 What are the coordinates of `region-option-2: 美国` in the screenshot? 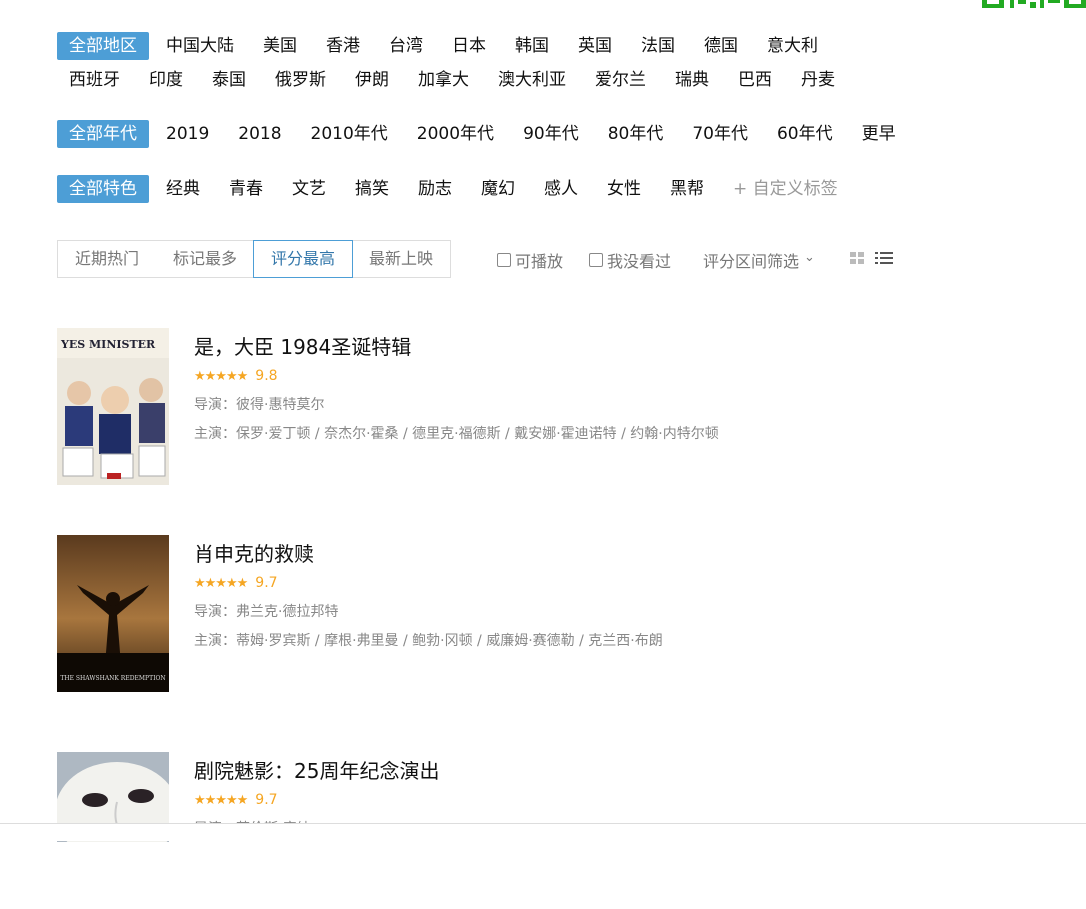 It's located at (280, 46).